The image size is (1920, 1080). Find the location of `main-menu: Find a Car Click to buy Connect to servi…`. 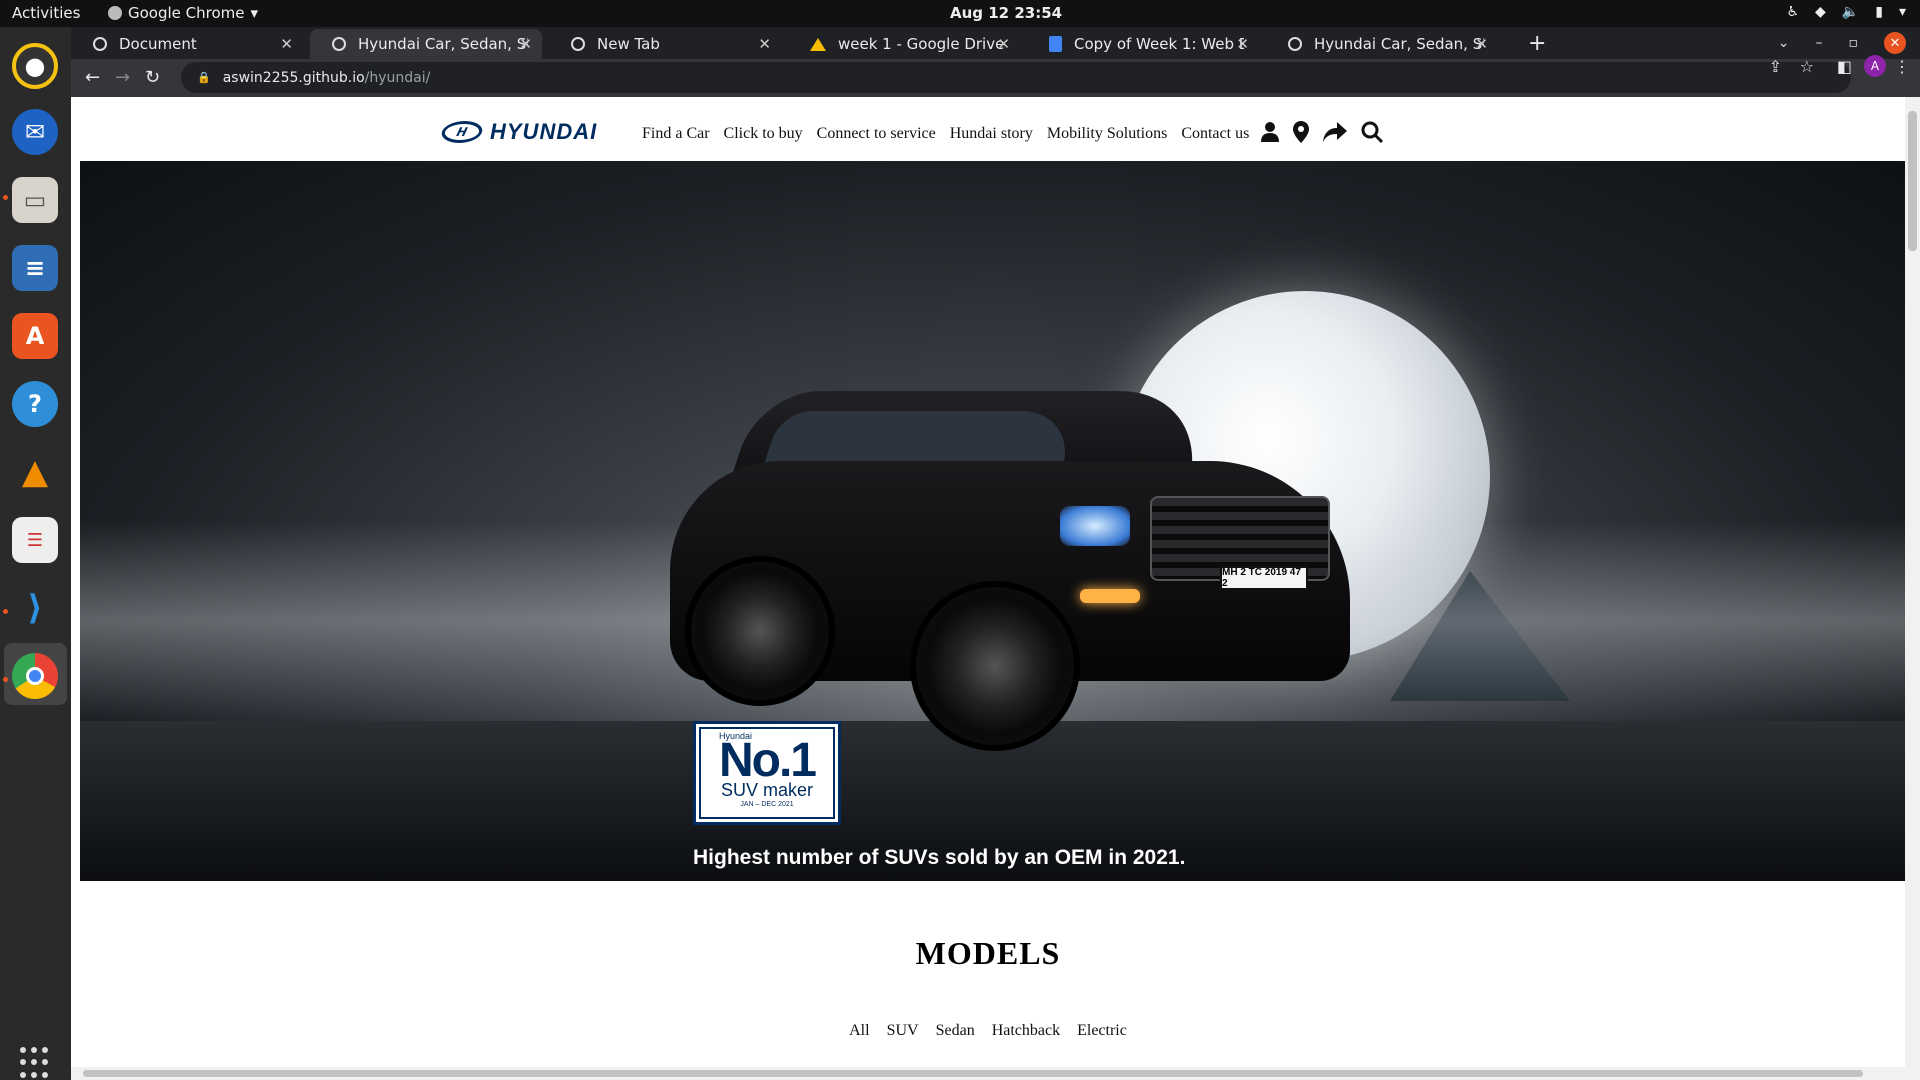

main-menu: Find a Car Click to buy Connect to servi… is located at coordinates (945, 134).